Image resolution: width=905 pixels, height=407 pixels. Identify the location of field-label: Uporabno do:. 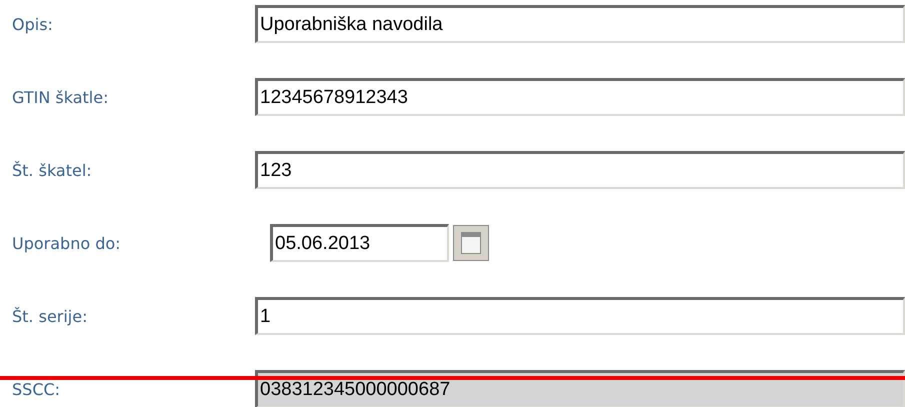
(66, 243).